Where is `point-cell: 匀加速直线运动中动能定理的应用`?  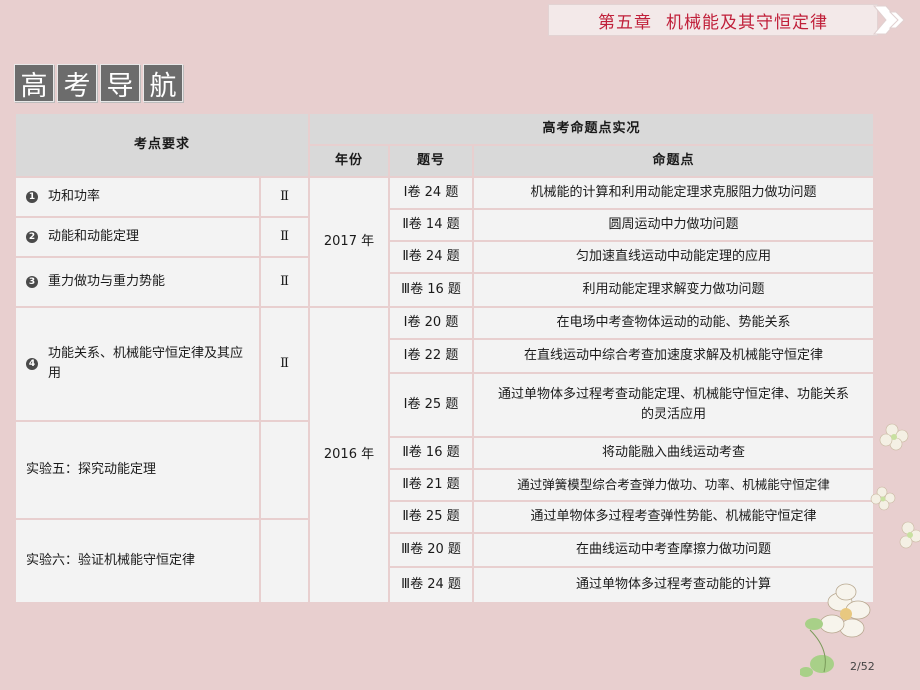
point-cell: 匀加速直线运动中动能定理的应用 is located at coordinates (673, 257).